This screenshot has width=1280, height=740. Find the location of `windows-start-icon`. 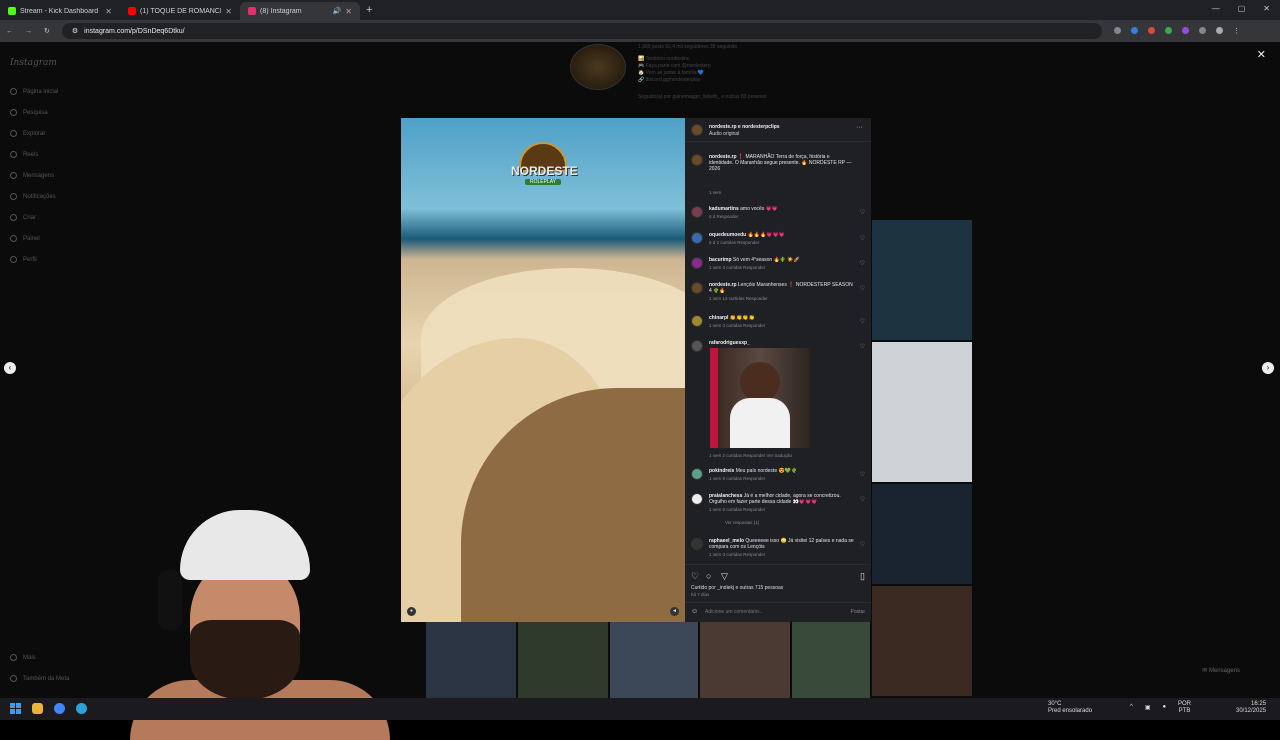

windows-start-icon is located at coordinates (15, 708).